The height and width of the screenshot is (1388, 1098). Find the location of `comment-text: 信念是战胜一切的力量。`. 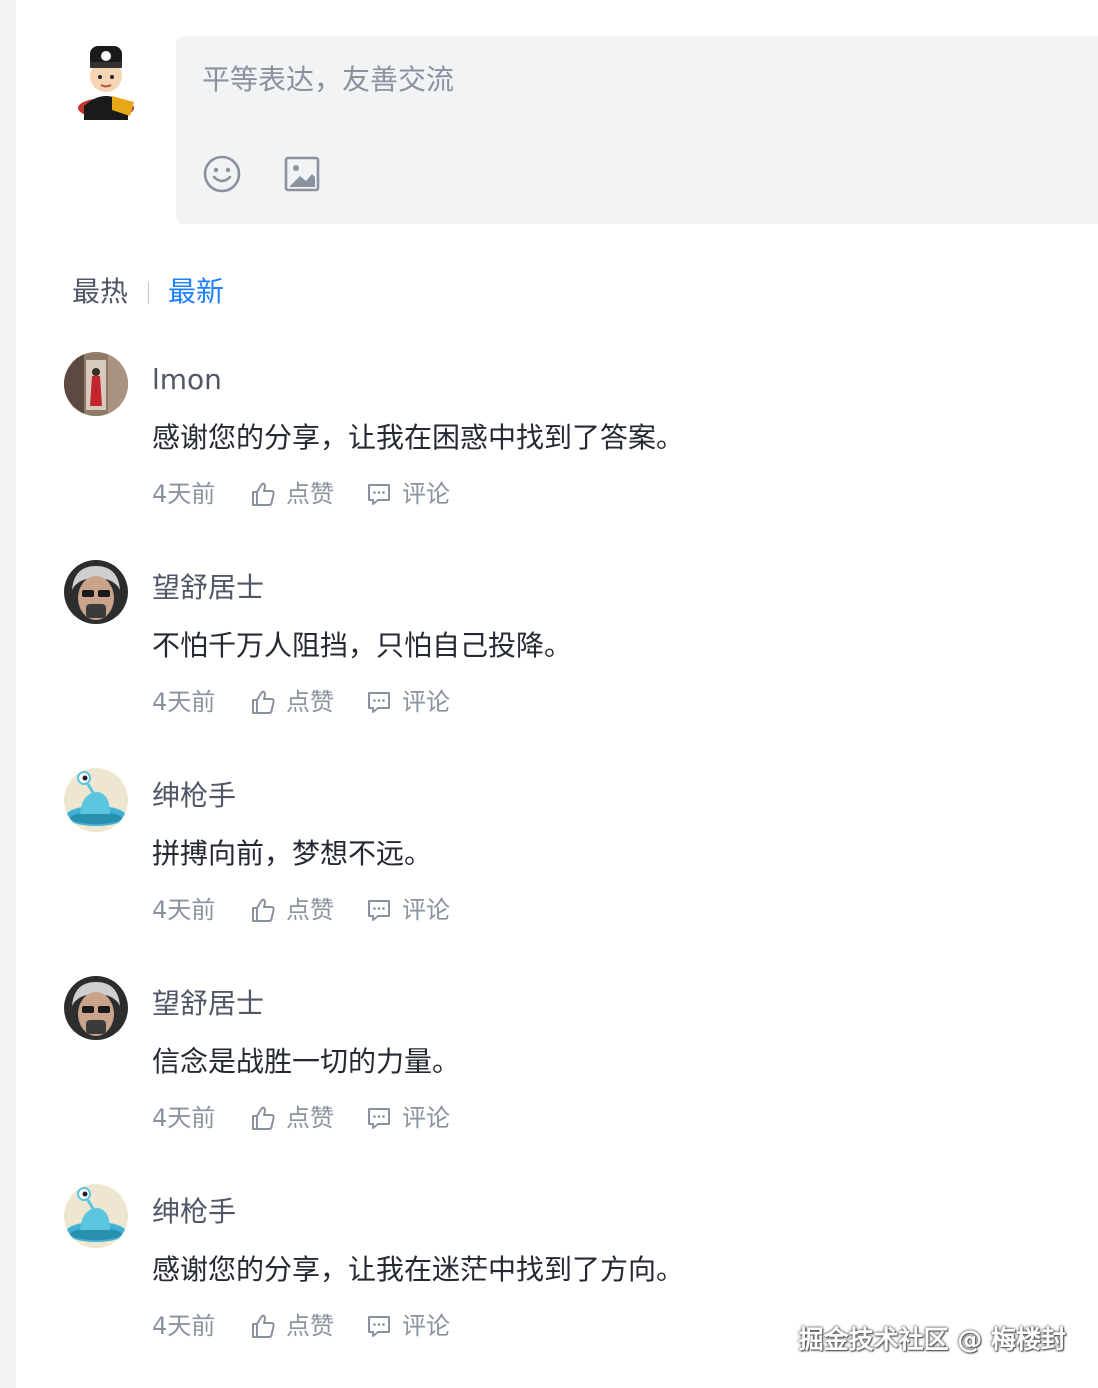

comment-text: 信念是战胜一切的力量。 is located at coordinates (306, 1061).